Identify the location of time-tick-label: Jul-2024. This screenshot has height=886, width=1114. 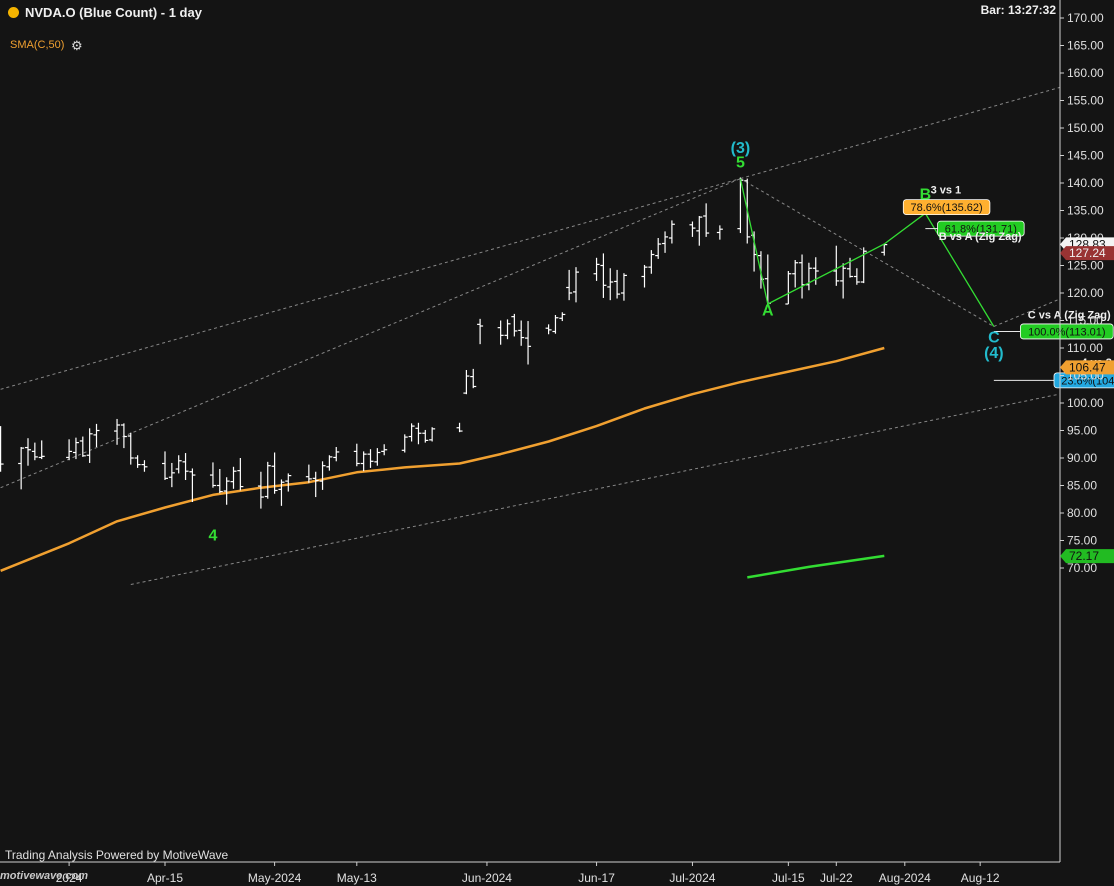
(692, 878).